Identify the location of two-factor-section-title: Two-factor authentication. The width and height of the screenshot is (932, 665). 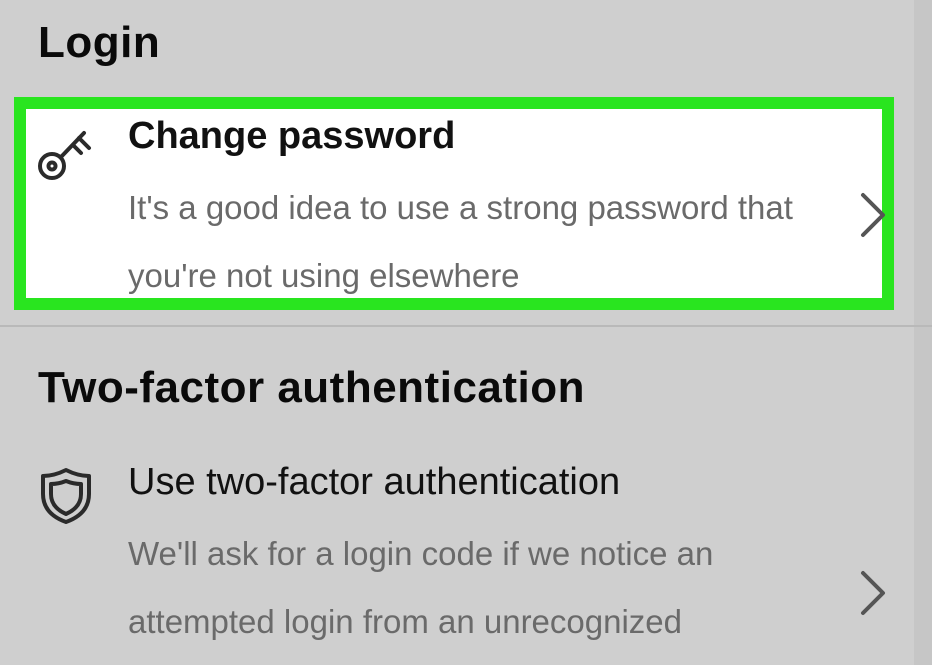
(312, 387).